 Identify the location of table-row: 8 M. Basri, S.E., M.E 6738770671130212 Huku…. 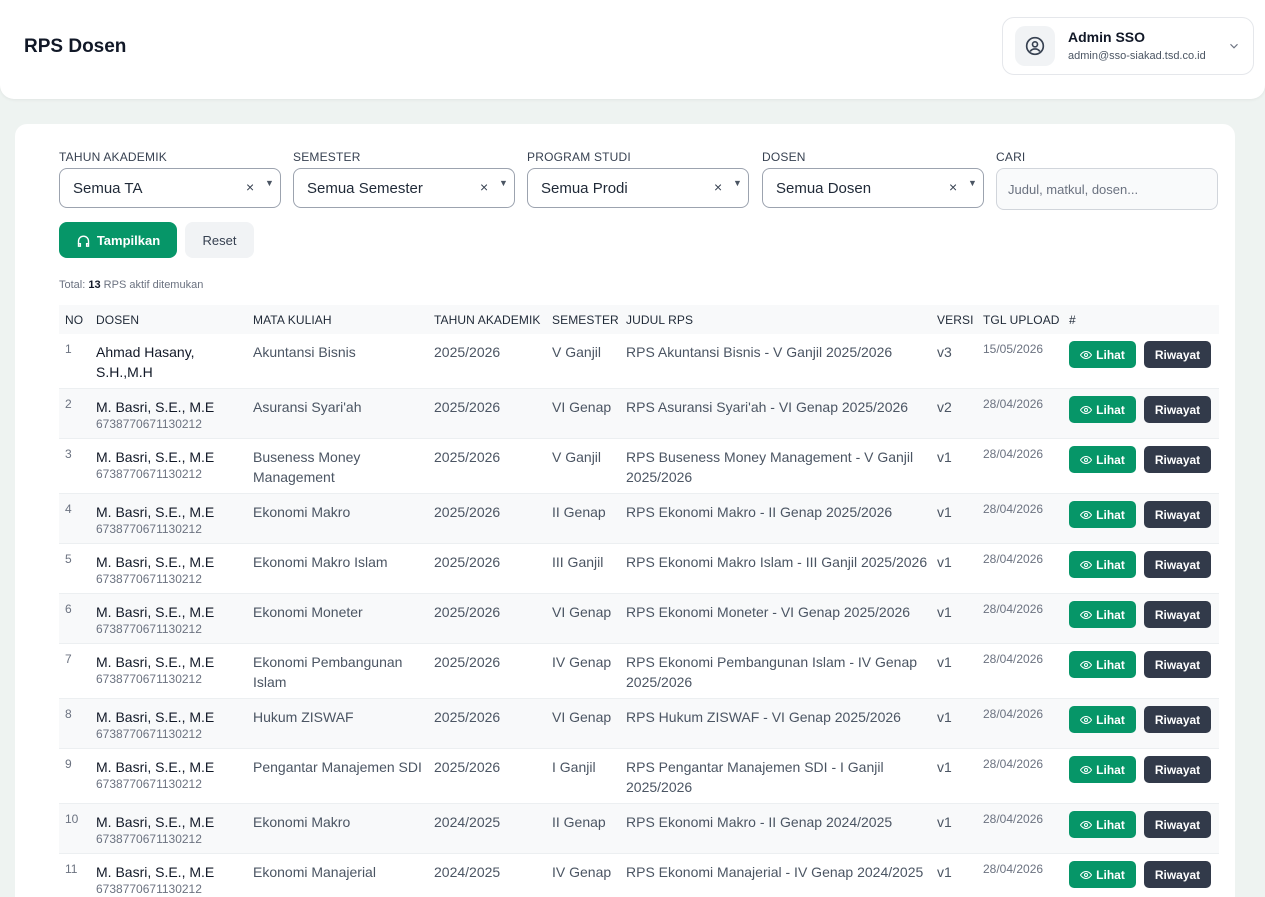
(639, 723).